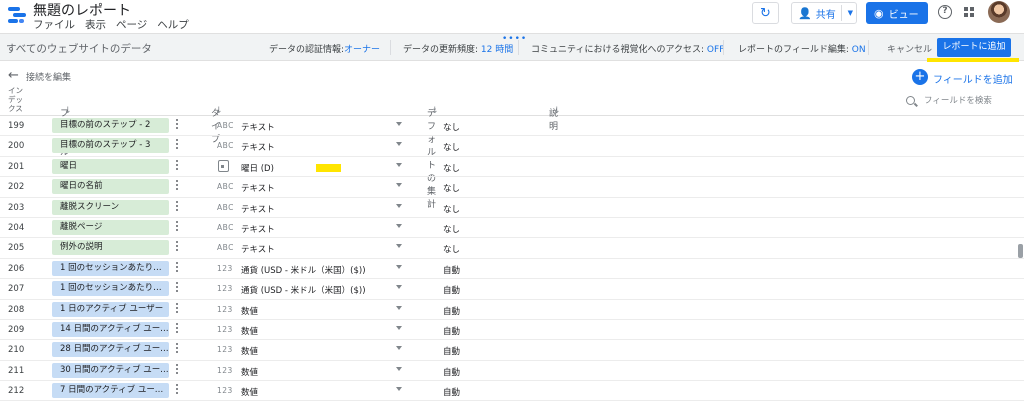 This screenshot has width=1024, height=401. I want to click on credentials-value: オーナー, so click(362, 50).